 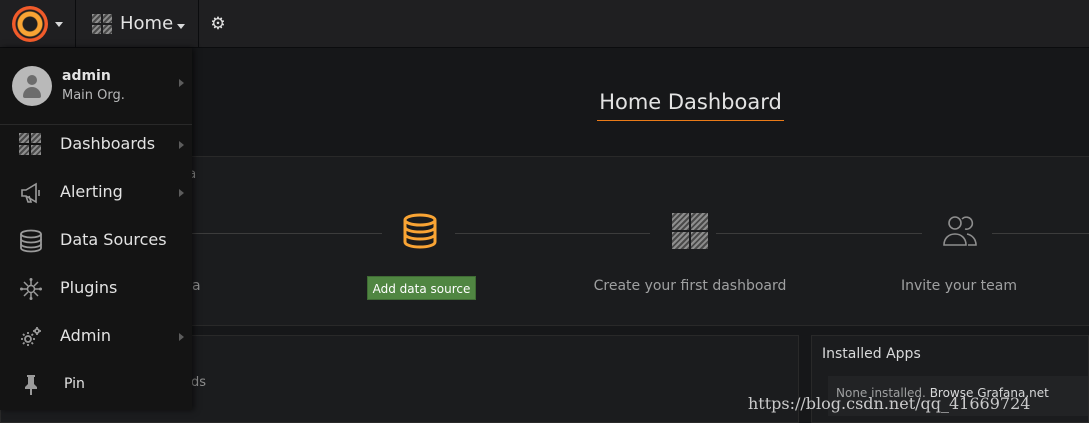 I want to click on grafana-logo-icon, so click(x=30, y=24).